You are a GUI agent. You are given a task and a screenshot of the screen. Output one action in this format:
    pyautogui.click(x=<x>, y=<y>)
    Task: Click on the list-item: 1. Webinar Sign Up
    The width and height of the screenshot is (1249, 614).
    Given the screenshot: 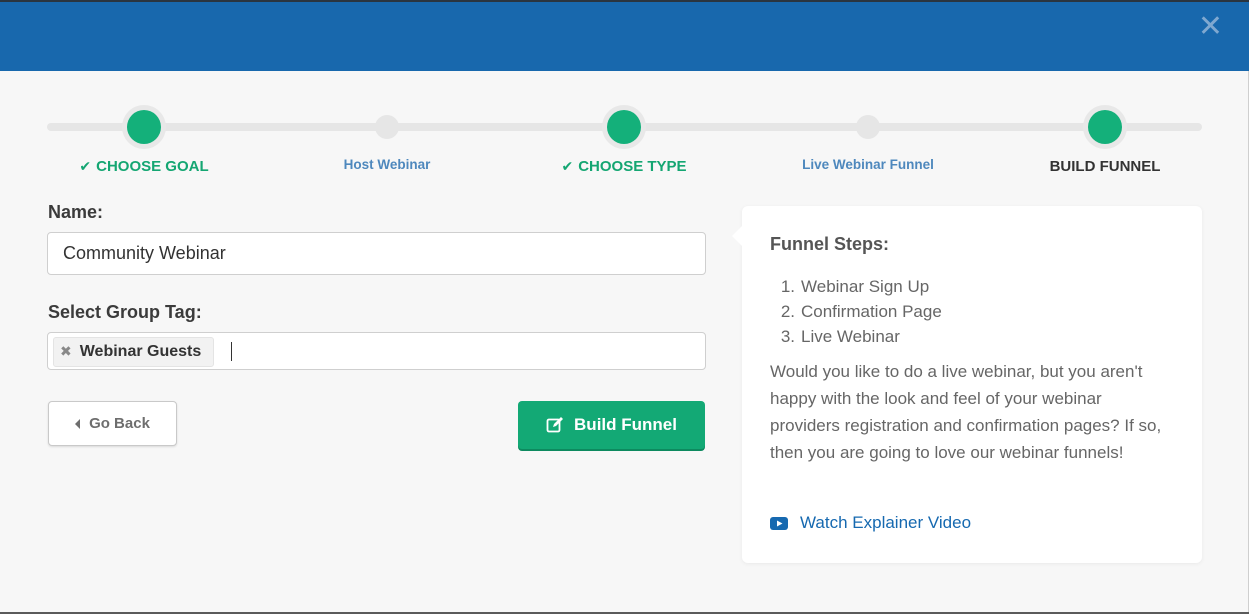 What is the action you would take?
    pyautogui.click(x=855, y=286)
    